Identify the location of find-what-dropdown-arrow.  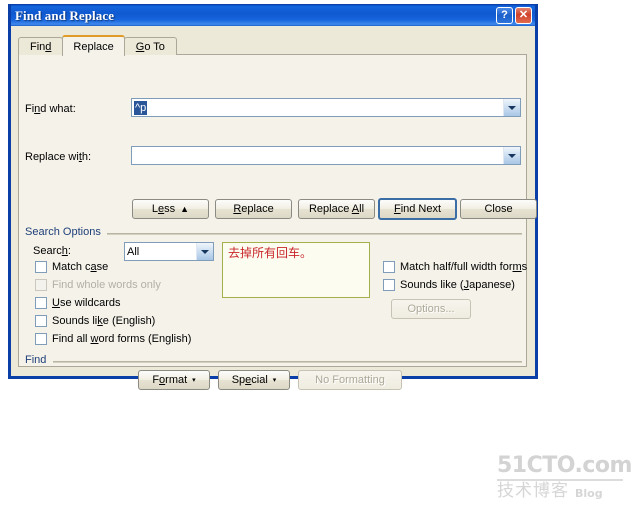
(511, 107).